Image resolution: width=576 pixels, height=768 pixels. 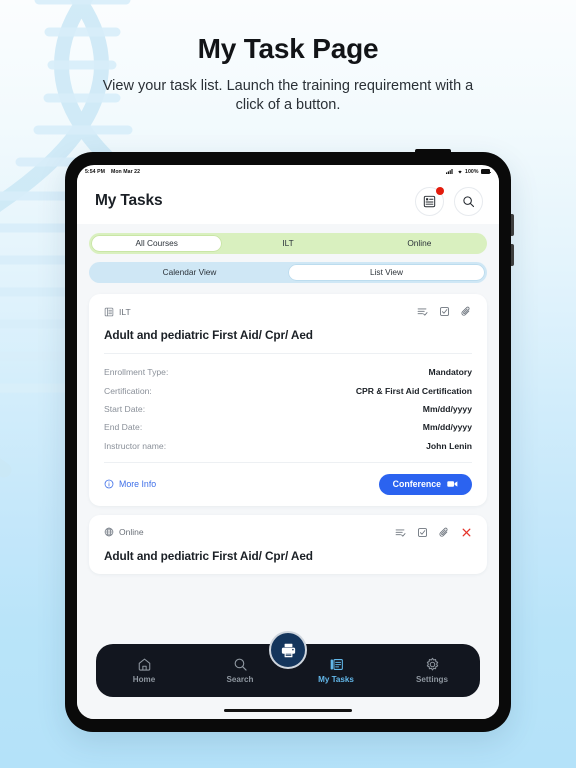 I want to click on task-card-header: ILT, so click(x=288, y=311).